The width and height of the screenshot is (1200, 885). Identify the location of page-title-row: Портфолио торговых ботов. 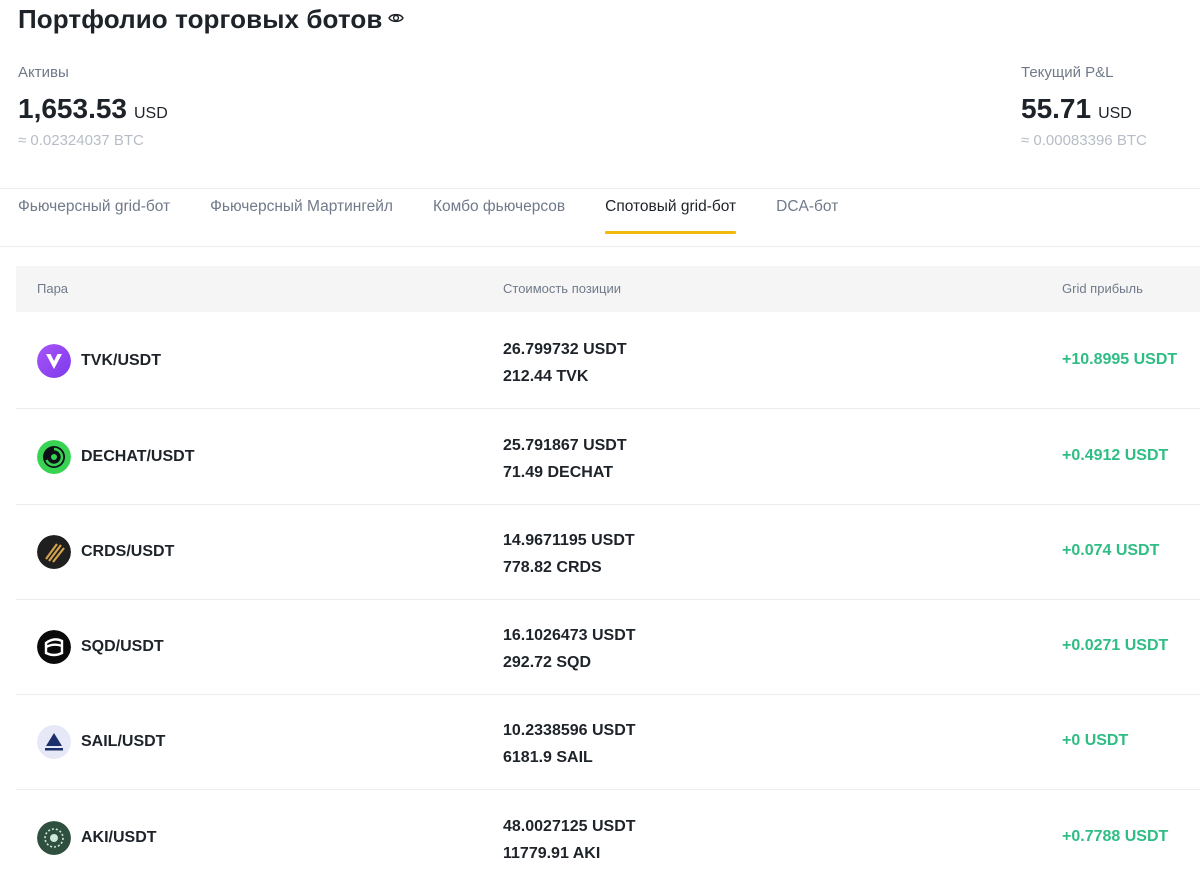
(211, 19).